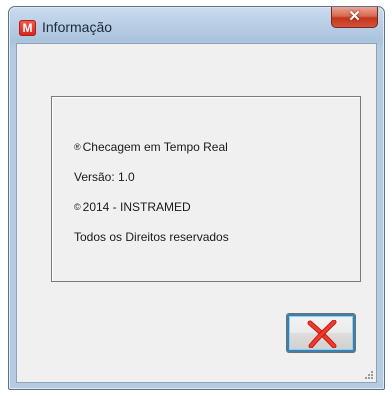 This screenshot has height=396, width=392. I want to click on close-icon: ✕, so click(354, 16).